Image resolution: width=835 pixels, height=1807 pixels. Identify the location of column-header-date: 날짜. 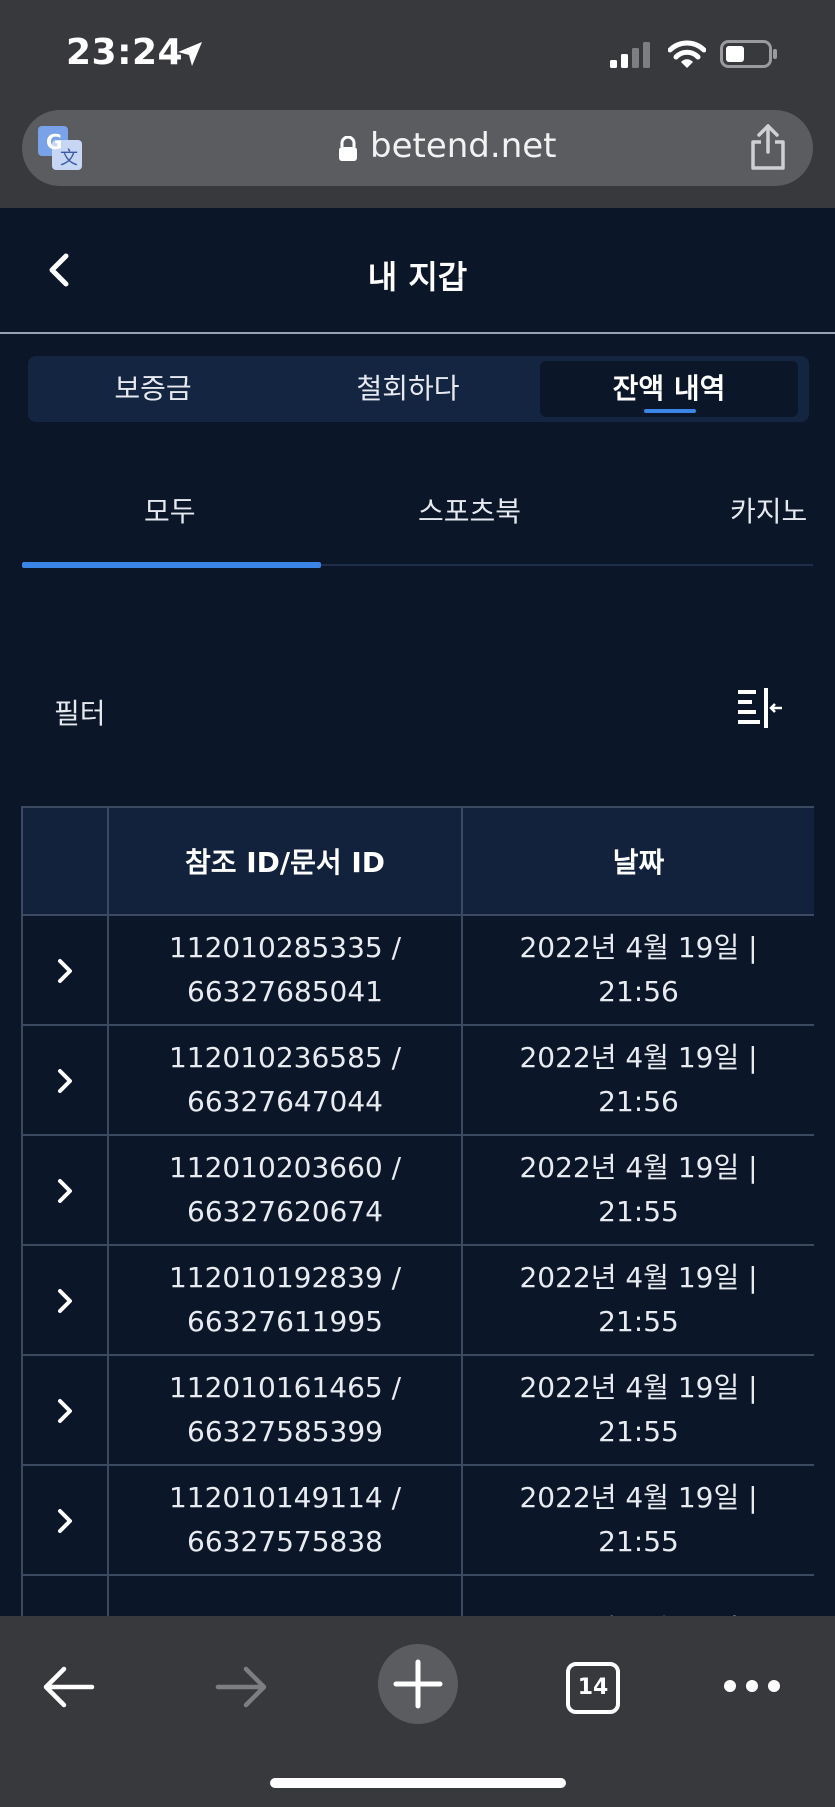
(637, 861).